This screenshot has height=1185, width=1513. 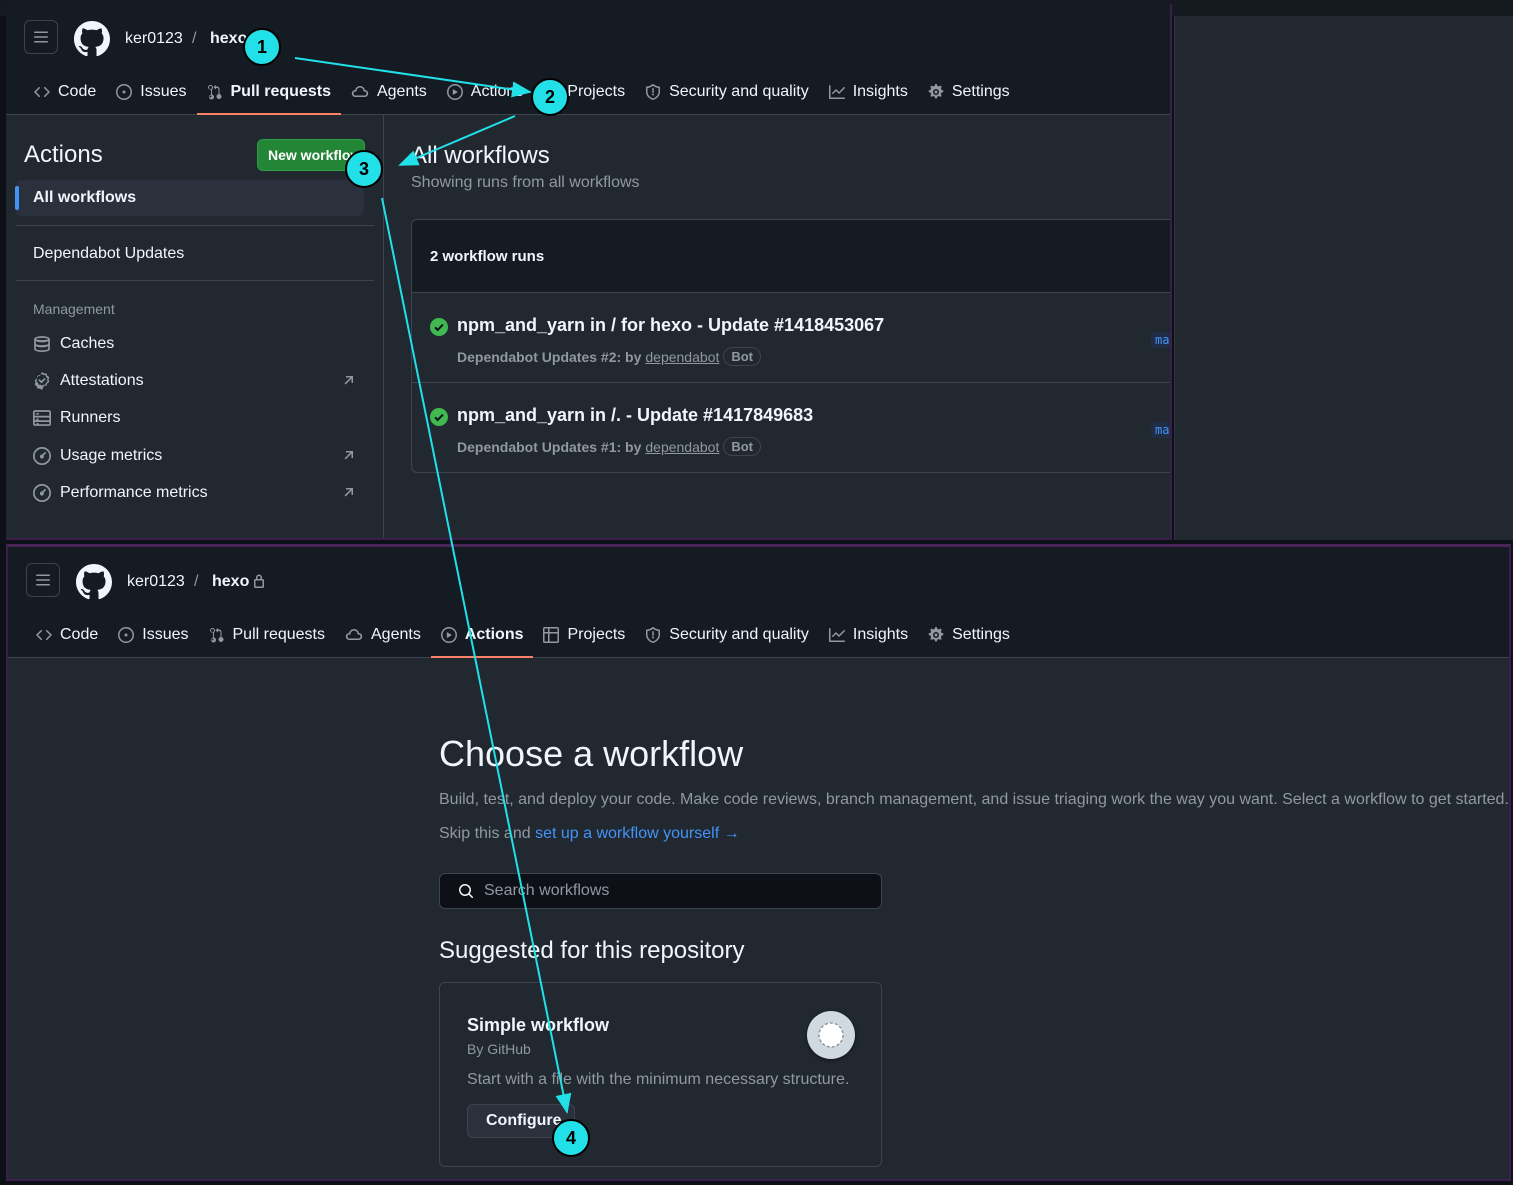 What do you see at coordinates (880, 634) in the screenshot?
I see `tab-label: Insights` at bounding box center [880, 634].